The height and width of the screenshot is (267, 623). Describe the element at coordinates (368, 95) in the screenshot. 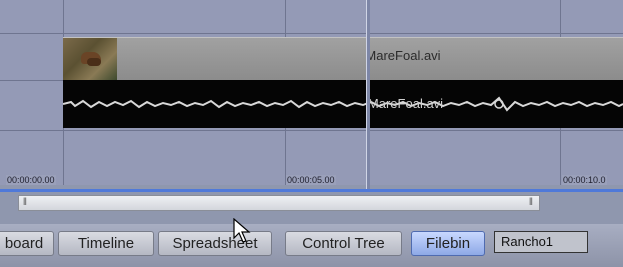

I see `playhead` at that location.